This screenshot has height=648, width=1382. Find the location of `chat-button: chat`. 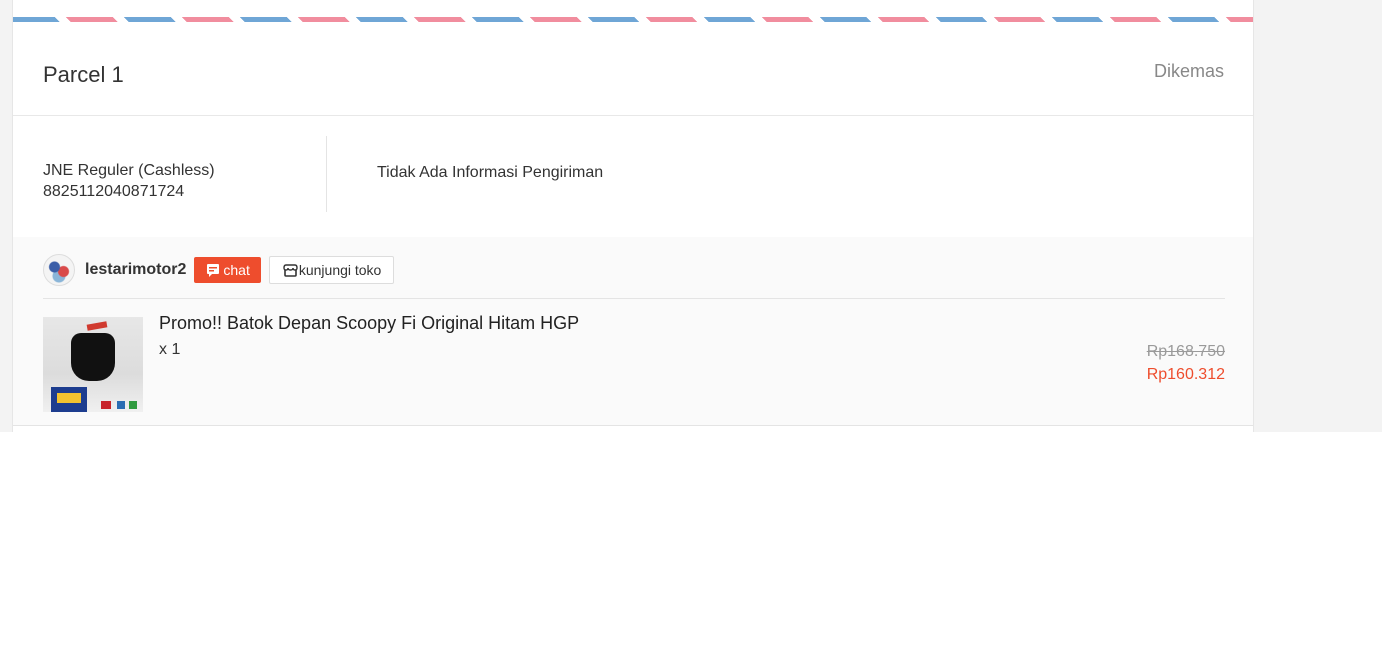

chat-button: chat is located at coordinates (227, 270).